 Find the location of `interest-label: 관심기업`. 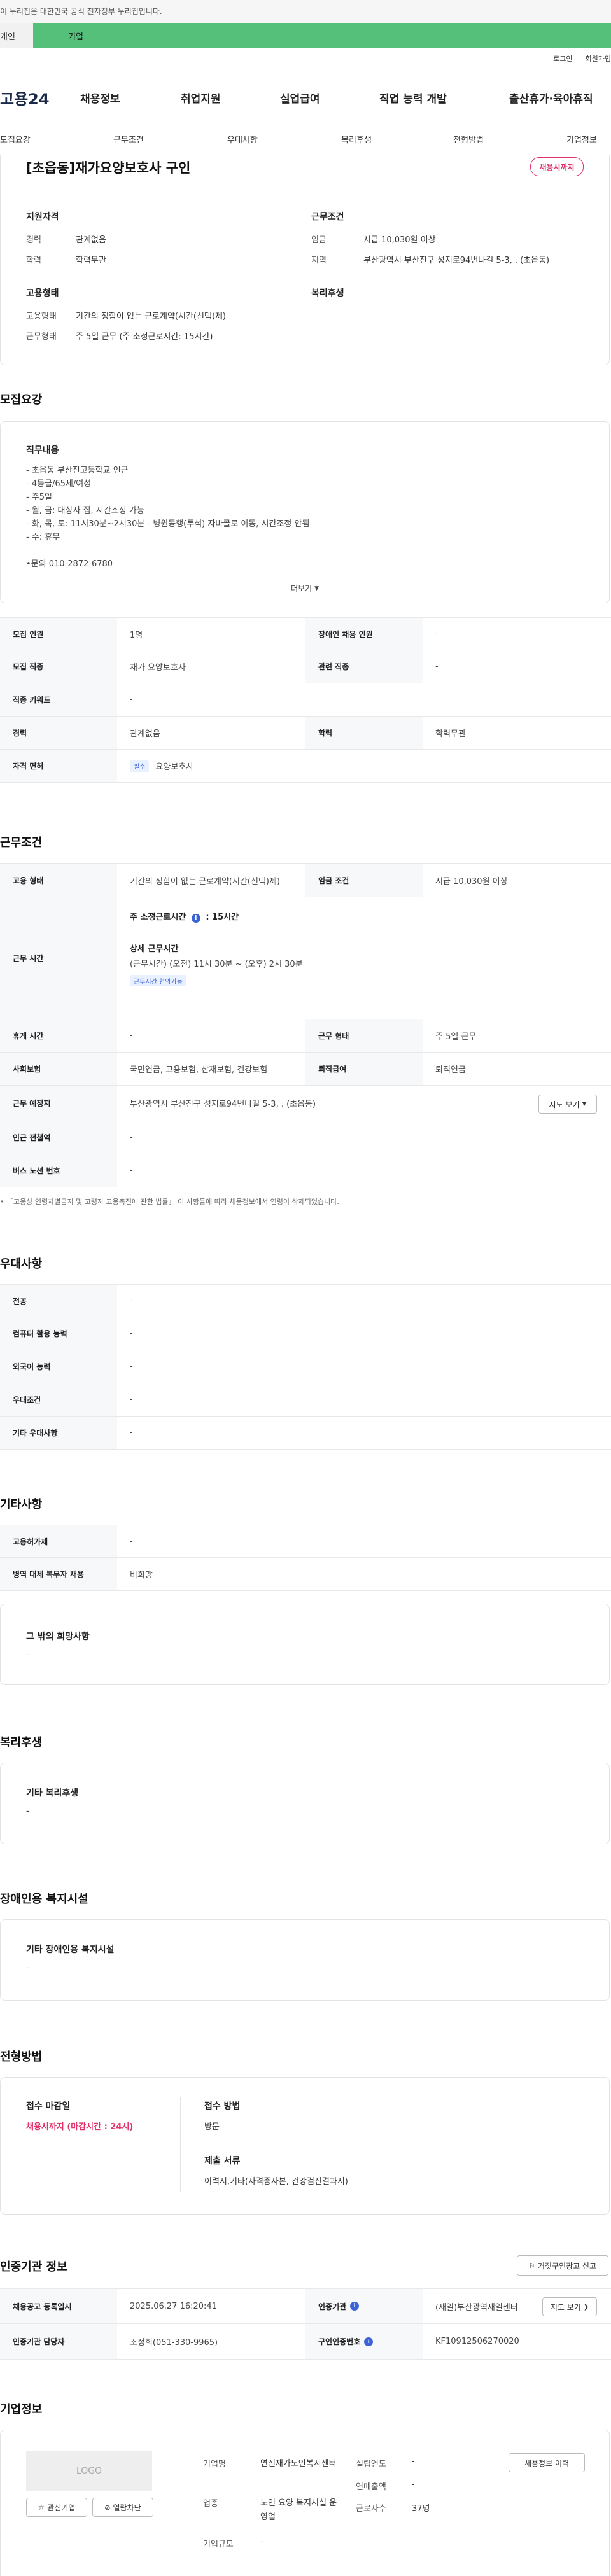

interest-label: 관심기업 is located at coordinates (61, 2507).